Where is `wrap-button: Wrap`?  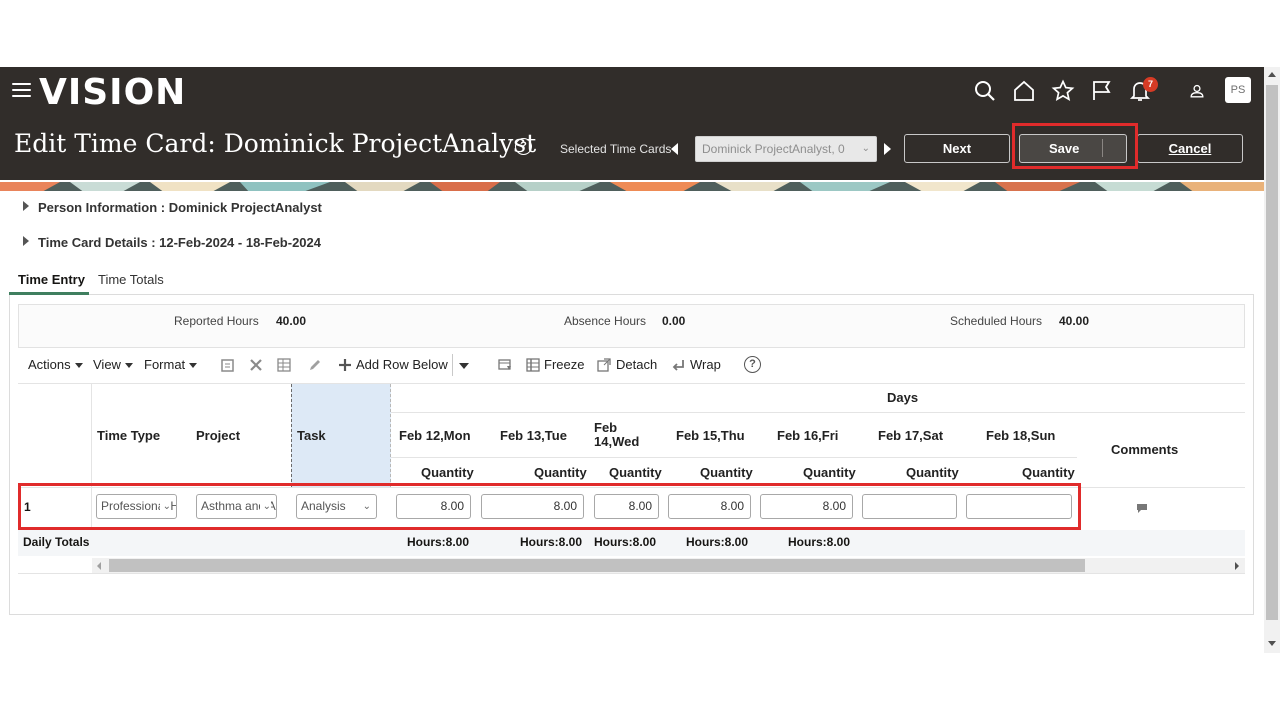
wrap-button: Wrap is located at coordinates (705, 364).